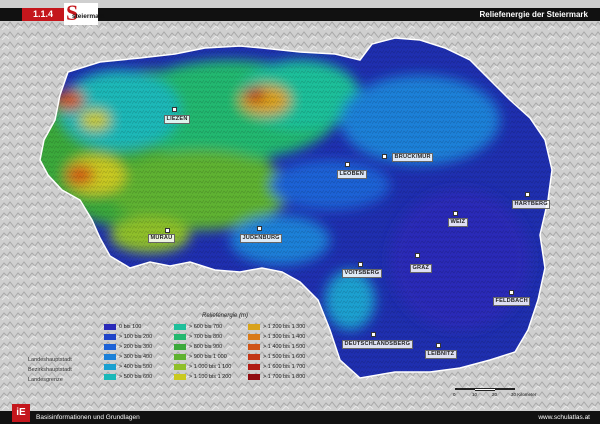  I want to click on legend-label: > 400 bis 500, so click(136, 367).